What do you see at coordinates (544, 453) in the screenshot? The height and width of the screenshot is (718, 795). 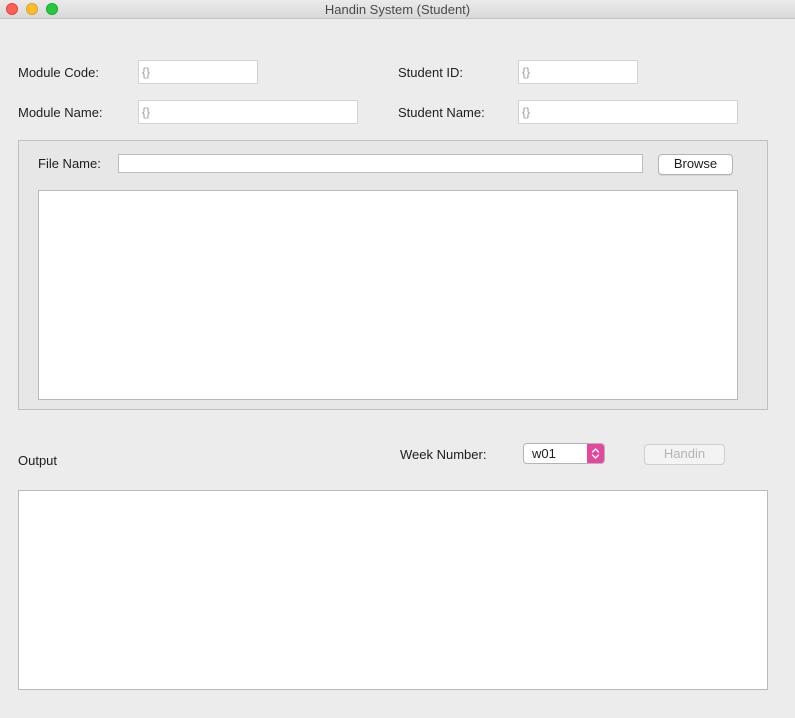 I see `week-number-value: w01` at bounding box center [544, 453].